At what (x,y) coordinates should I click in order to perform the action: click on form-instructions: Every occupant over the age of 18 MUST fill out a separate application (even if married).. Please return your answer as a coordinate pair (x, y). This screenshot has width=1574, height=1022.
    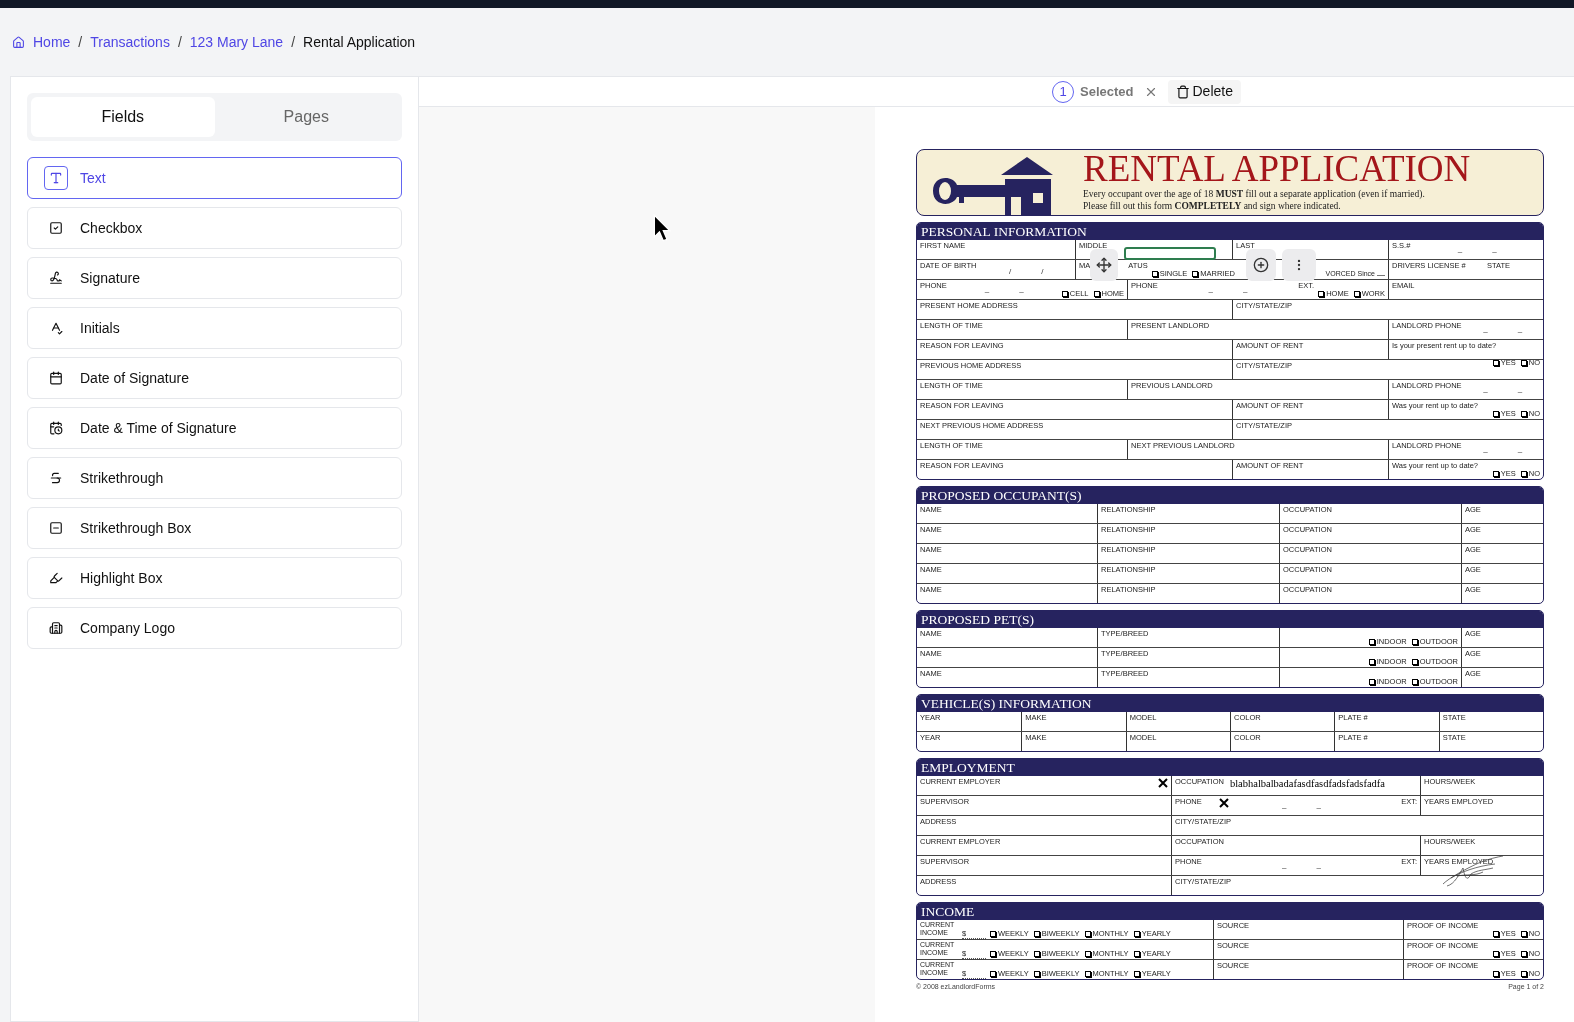
    Looking at the image, I should click on (1254, 194).